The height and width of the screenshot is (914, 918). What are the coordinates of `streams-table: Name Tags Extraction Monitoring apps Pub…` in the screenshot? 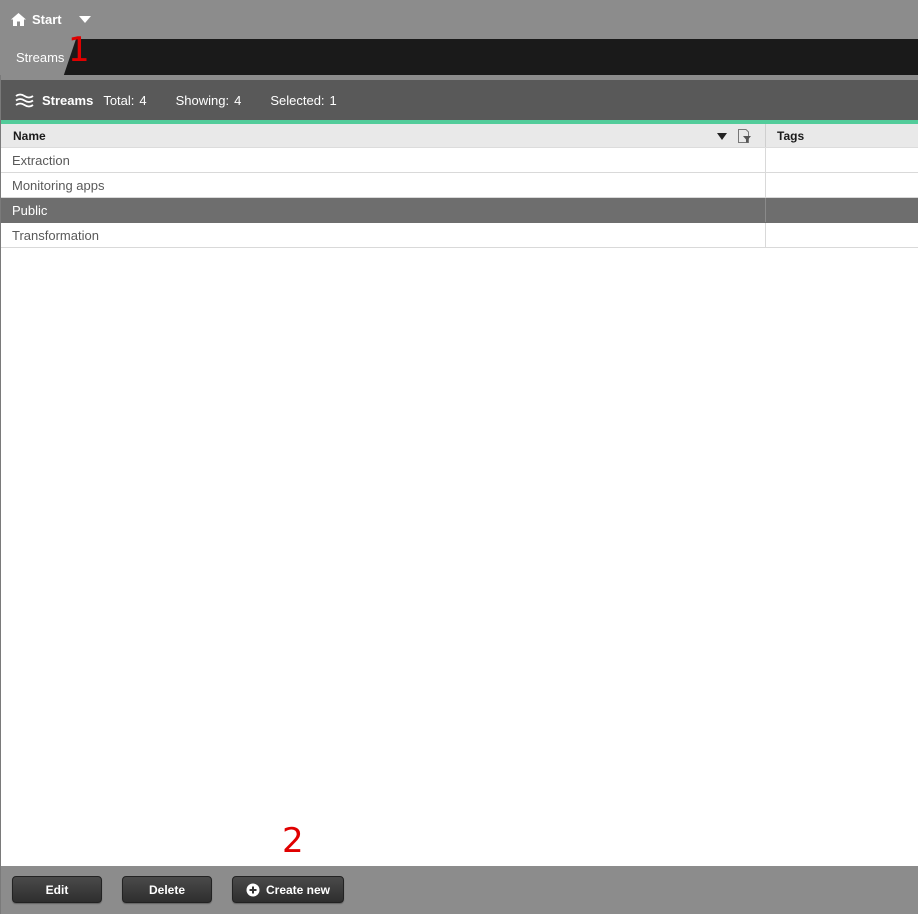 It's located at (459, 186).